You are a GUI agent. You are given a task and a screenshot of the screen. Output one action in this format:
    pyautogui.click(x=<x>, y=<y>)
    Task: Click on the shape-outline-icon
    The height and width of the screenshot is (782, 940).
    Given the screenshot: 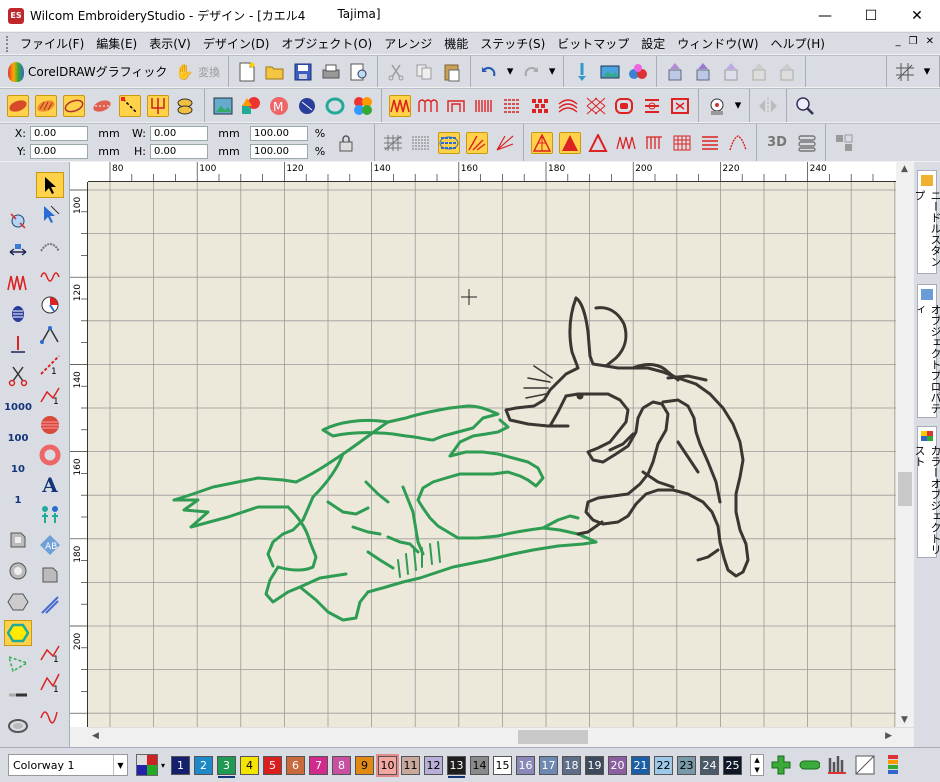 What is the action you would take?
    pyautogui.click(x=50, y=575)
    